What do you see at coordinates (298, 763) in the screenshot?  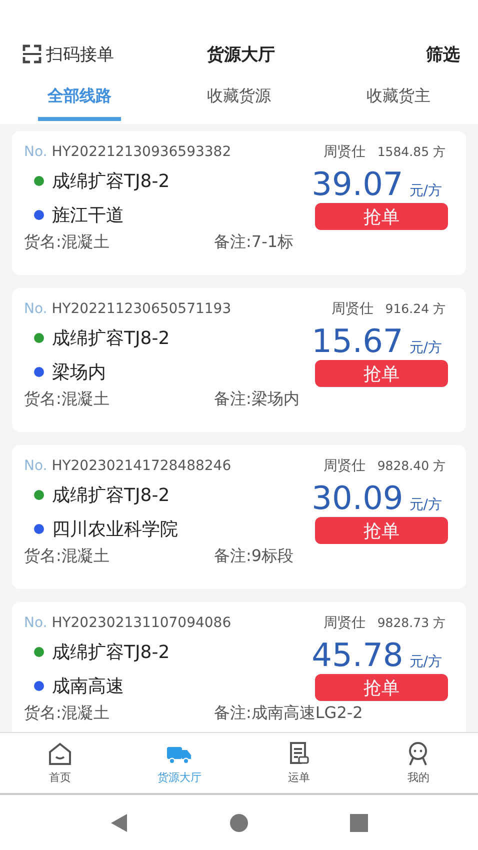 I see `nav-item: 运单` at bounding box center [298, 763].